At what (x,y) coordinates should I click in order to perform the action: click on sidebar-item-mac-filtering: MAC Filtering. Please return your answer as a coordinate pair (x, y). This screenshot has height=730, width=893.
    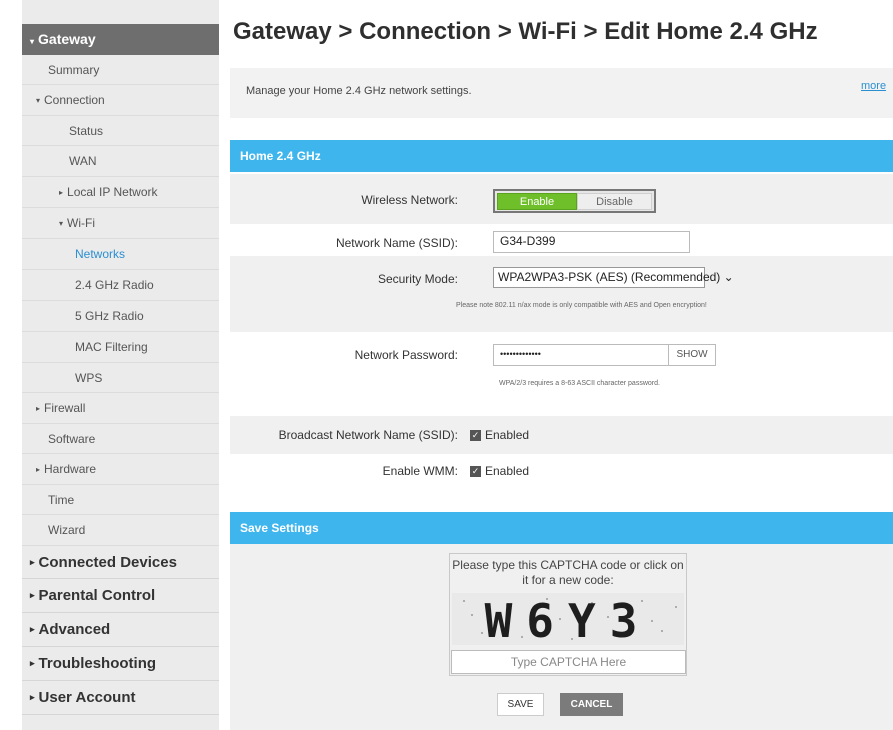
    Looking at the image, I should click on (120, 347).